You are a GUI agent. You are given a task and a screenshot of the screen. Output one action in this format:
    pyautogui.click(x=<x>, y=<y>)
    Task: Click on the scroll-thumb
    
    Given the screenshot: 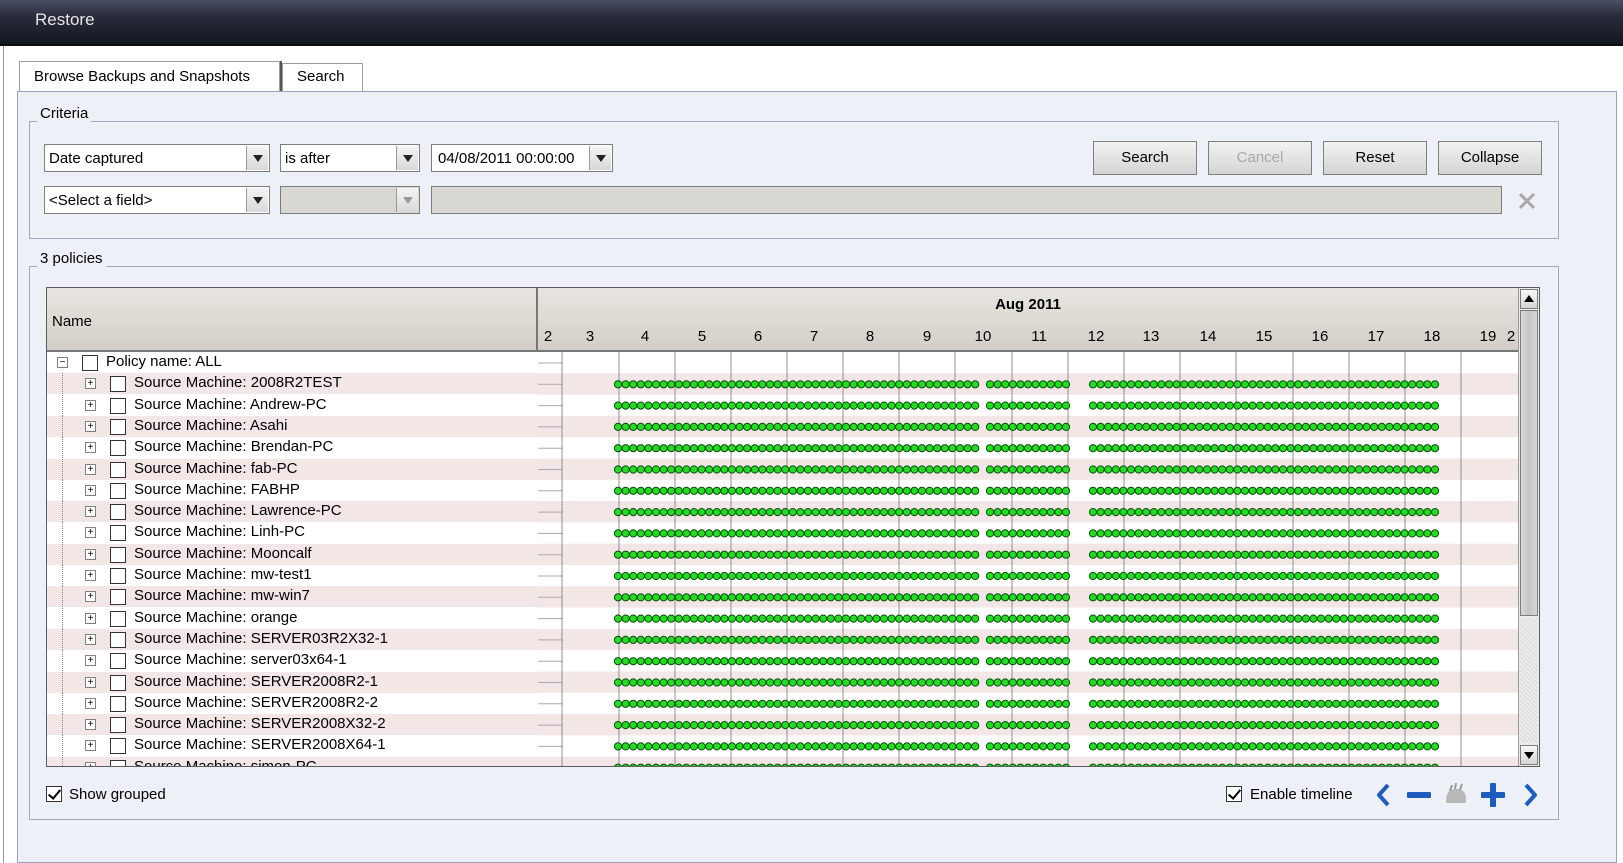 What is the action you would take?
    pyautogui.click(x=1529, y=463)
    